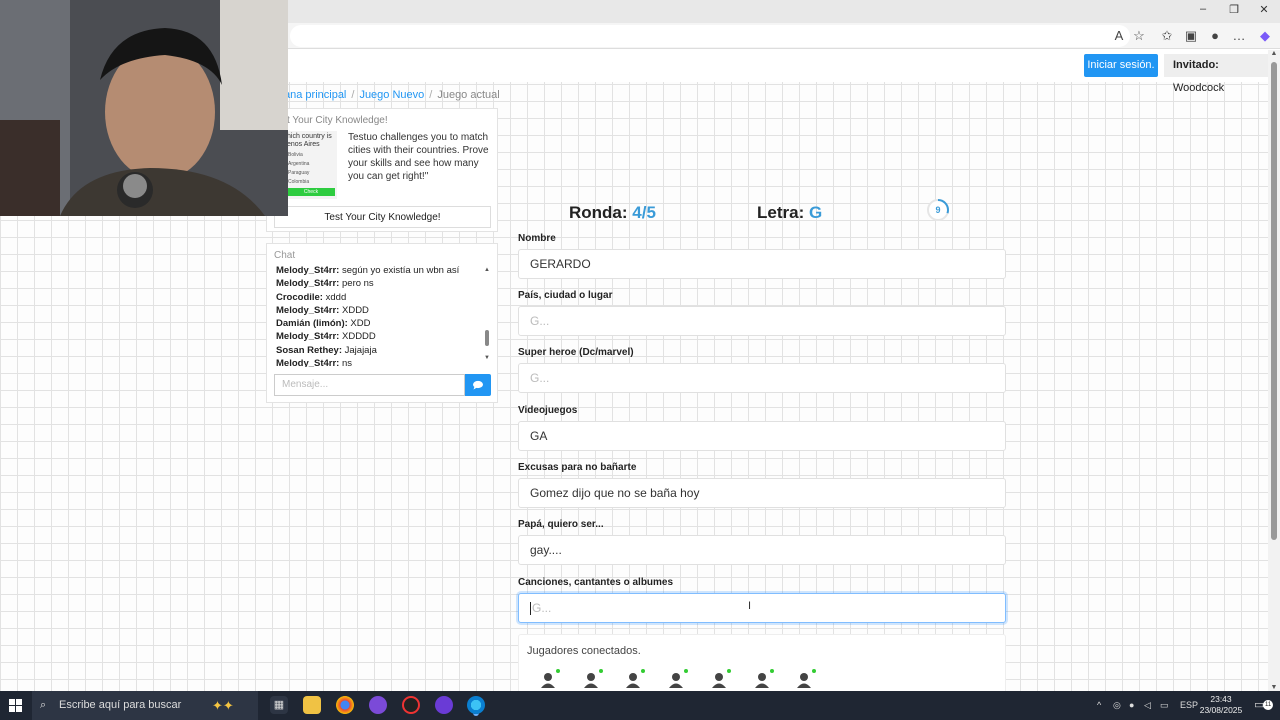 The height and width of the screenshot is (720, 1280). Describe the element at coordinates (762, 436) in the screenshot. I see `field-videojuegos: GA` at that location.